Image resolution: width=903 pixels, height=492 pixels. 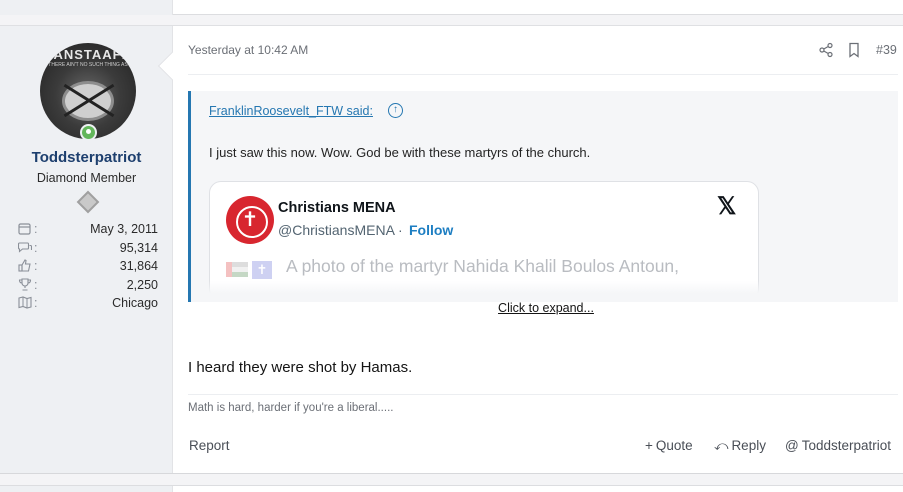 I want to click on avatar-subtext: THERE AIN'T NO SUCH THING AS, so click(x=88, y=65).